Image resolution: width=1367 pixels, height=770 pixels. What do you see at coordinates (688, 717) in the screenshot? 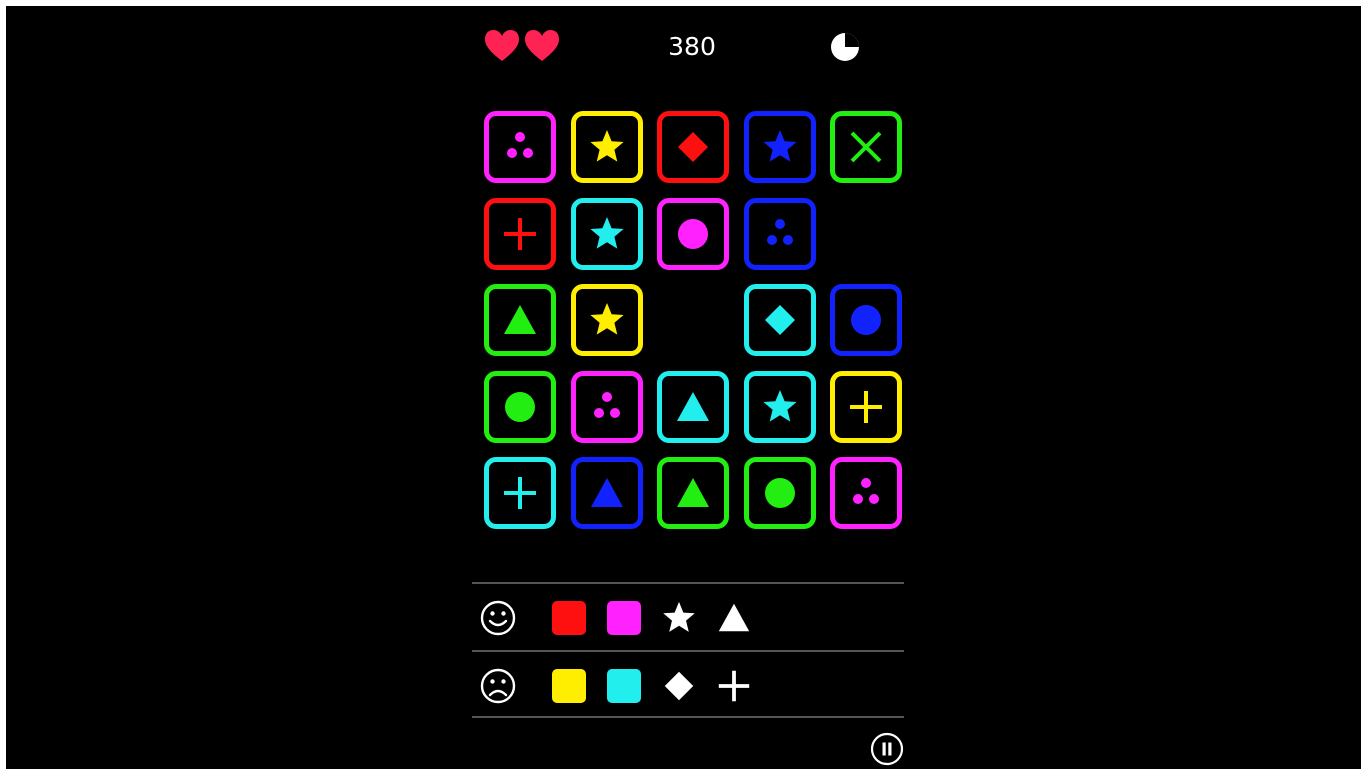
I see `divider-bottom` at bounding box center [688, 717].